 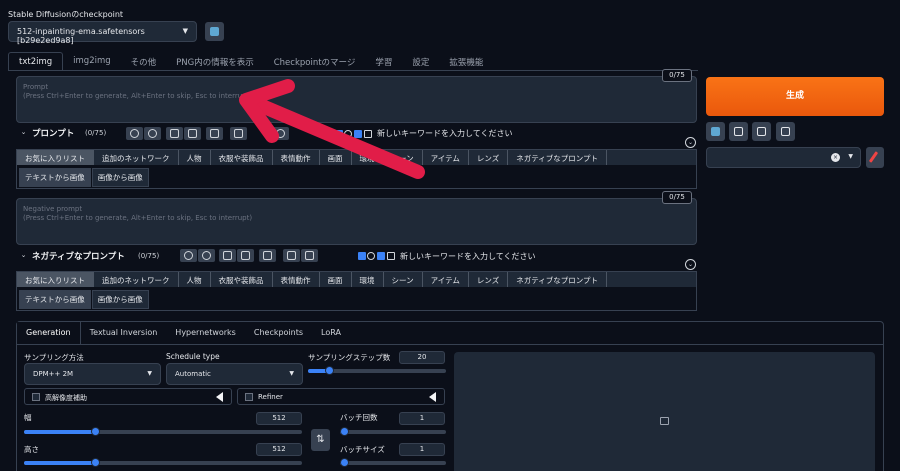 What do you see at coordinates (835, 157) in the screenshot?
I see `clear-icon: ×` at bounding box center [835, 157].